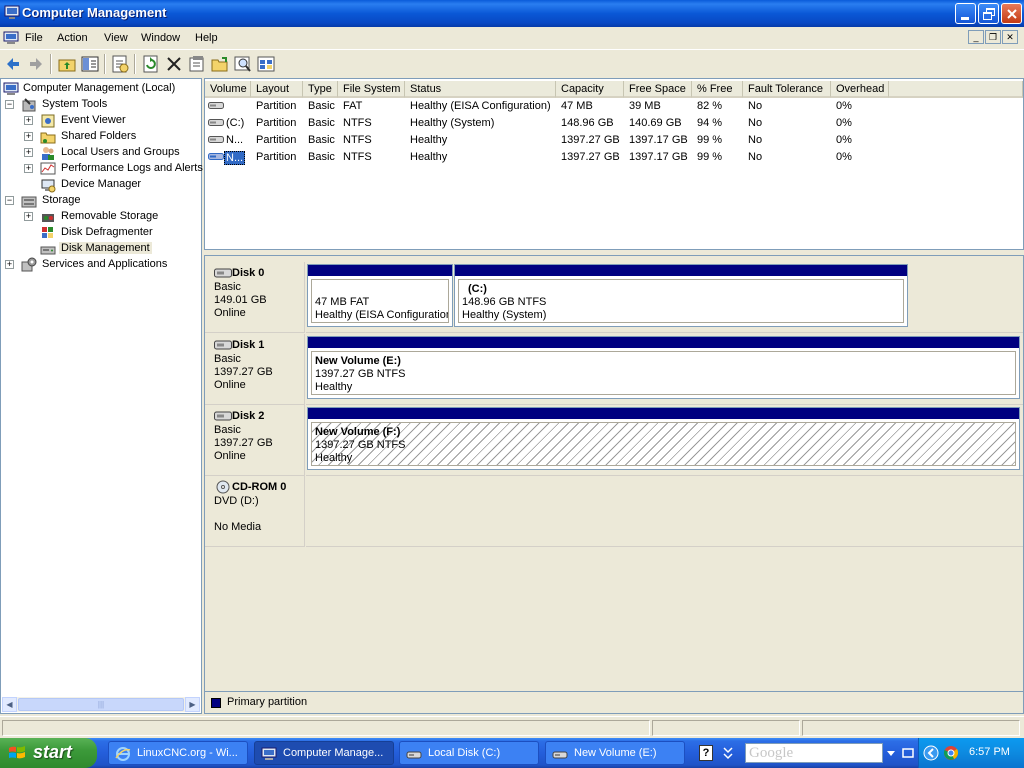 The image size is (1024, 768). I want to click on disk-info-disk0: Disk 0 Basic 149.01 GB Online, so click(255, 297).